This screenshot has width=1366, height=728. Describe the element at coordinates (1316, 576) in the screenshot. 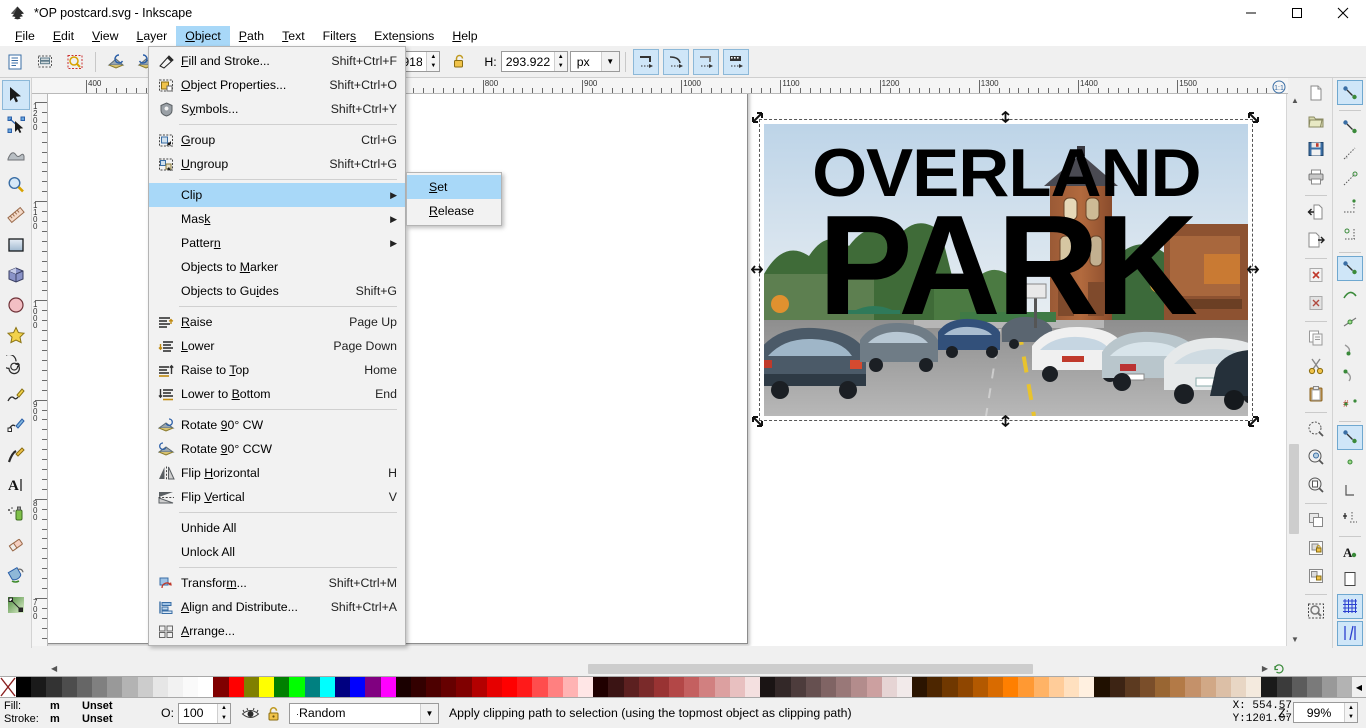

I see `ungroup-objects-icon` at that location.